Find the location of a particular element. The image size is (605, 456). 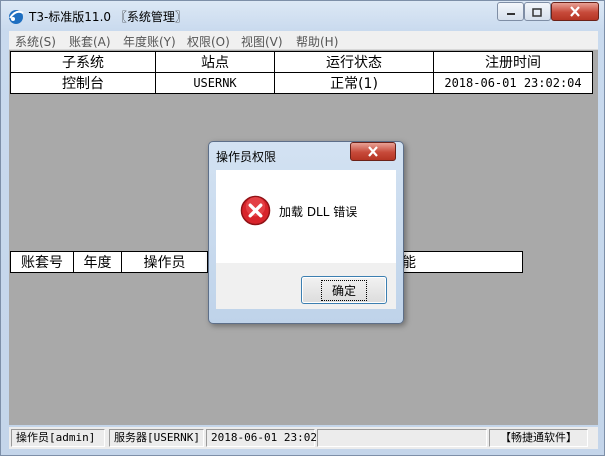

minimize-button is located at coordinates (510, 11).